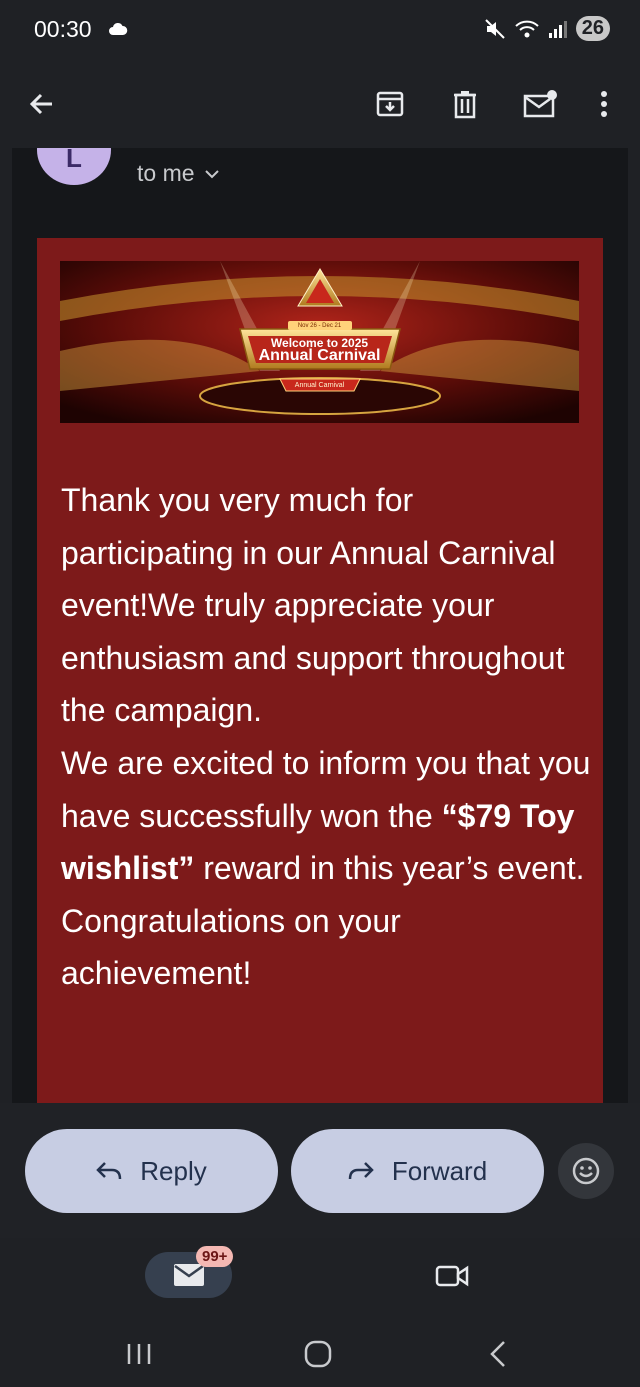 The width and height of the screenshot is (640, 1387). I want to click on sender-line-remnant, so click(492, 149).